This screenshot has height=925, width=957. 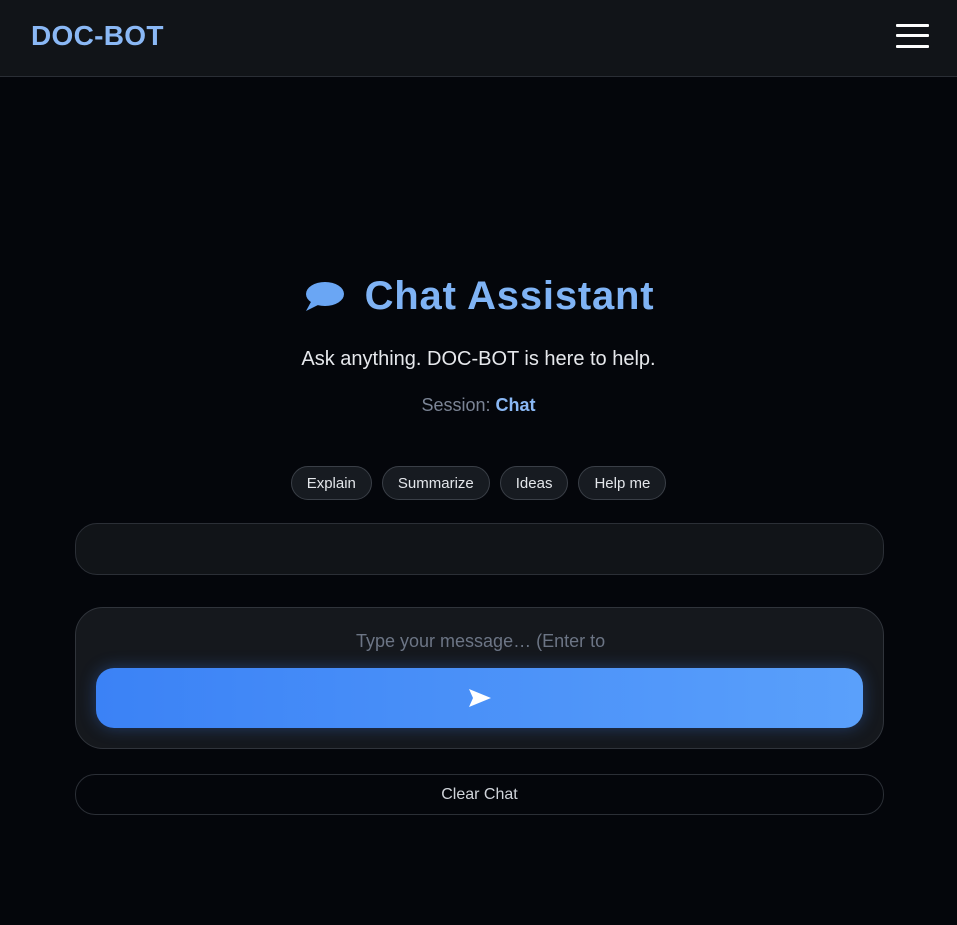 What do you see at coordinates (534, 483) in the screenshot?
I see `chip-ideas: Ideas` at bounding box center [534, 483].